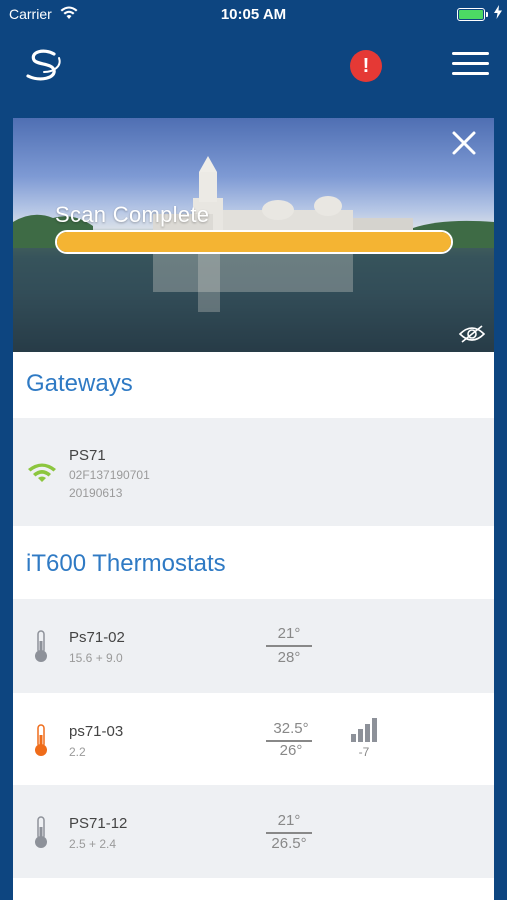  I want to click on thermostat-name: ps71-03, so click(96, 731).